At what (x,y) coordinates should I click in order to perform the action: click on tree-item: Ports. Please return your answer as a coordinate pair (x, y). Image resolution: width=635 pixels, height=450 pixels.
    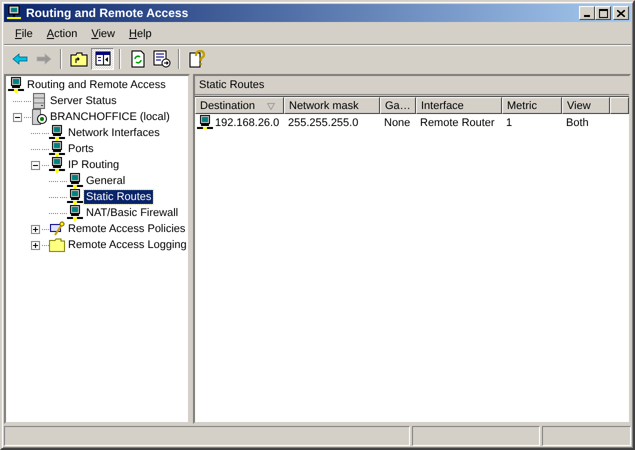
    Looking at the image, I should click on (81, 149).